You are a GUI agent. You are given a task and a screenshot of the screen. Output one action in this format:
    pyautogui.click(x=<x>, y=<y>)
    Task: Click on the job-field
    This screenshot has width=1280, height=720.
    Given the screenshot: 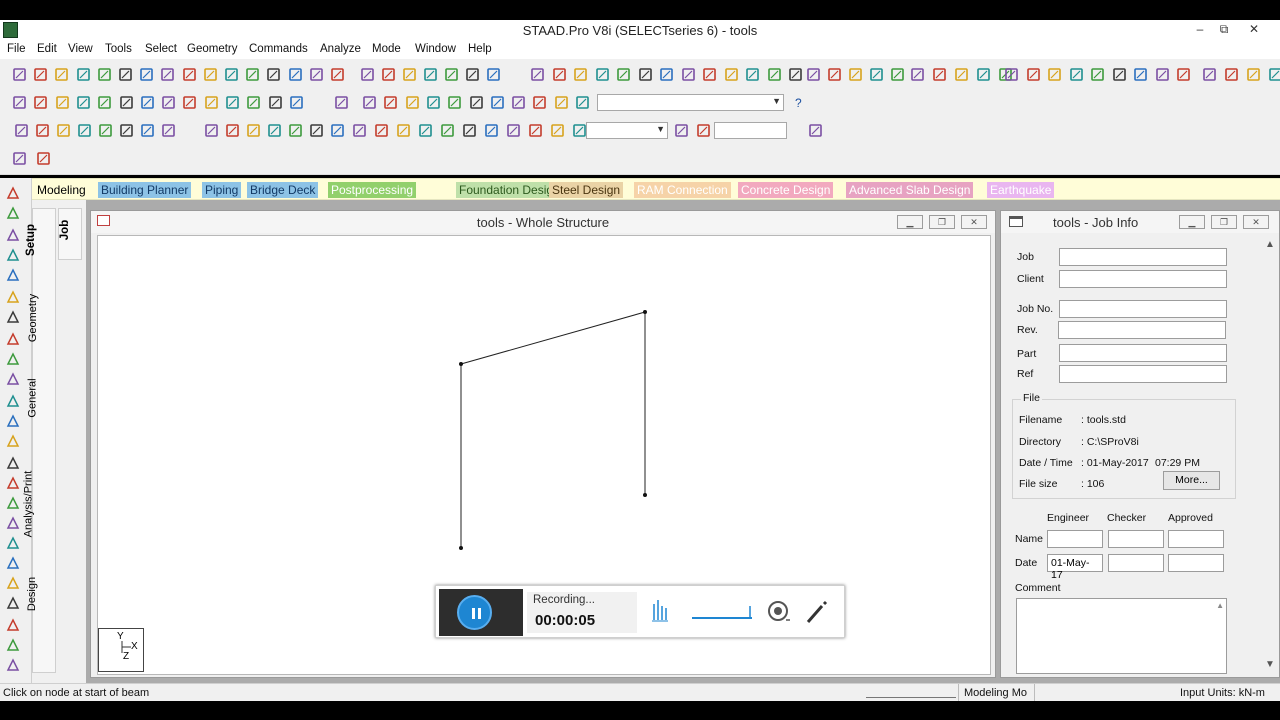 What is the action you would take?
    pyautogui.click(x=1143, y=257)
    